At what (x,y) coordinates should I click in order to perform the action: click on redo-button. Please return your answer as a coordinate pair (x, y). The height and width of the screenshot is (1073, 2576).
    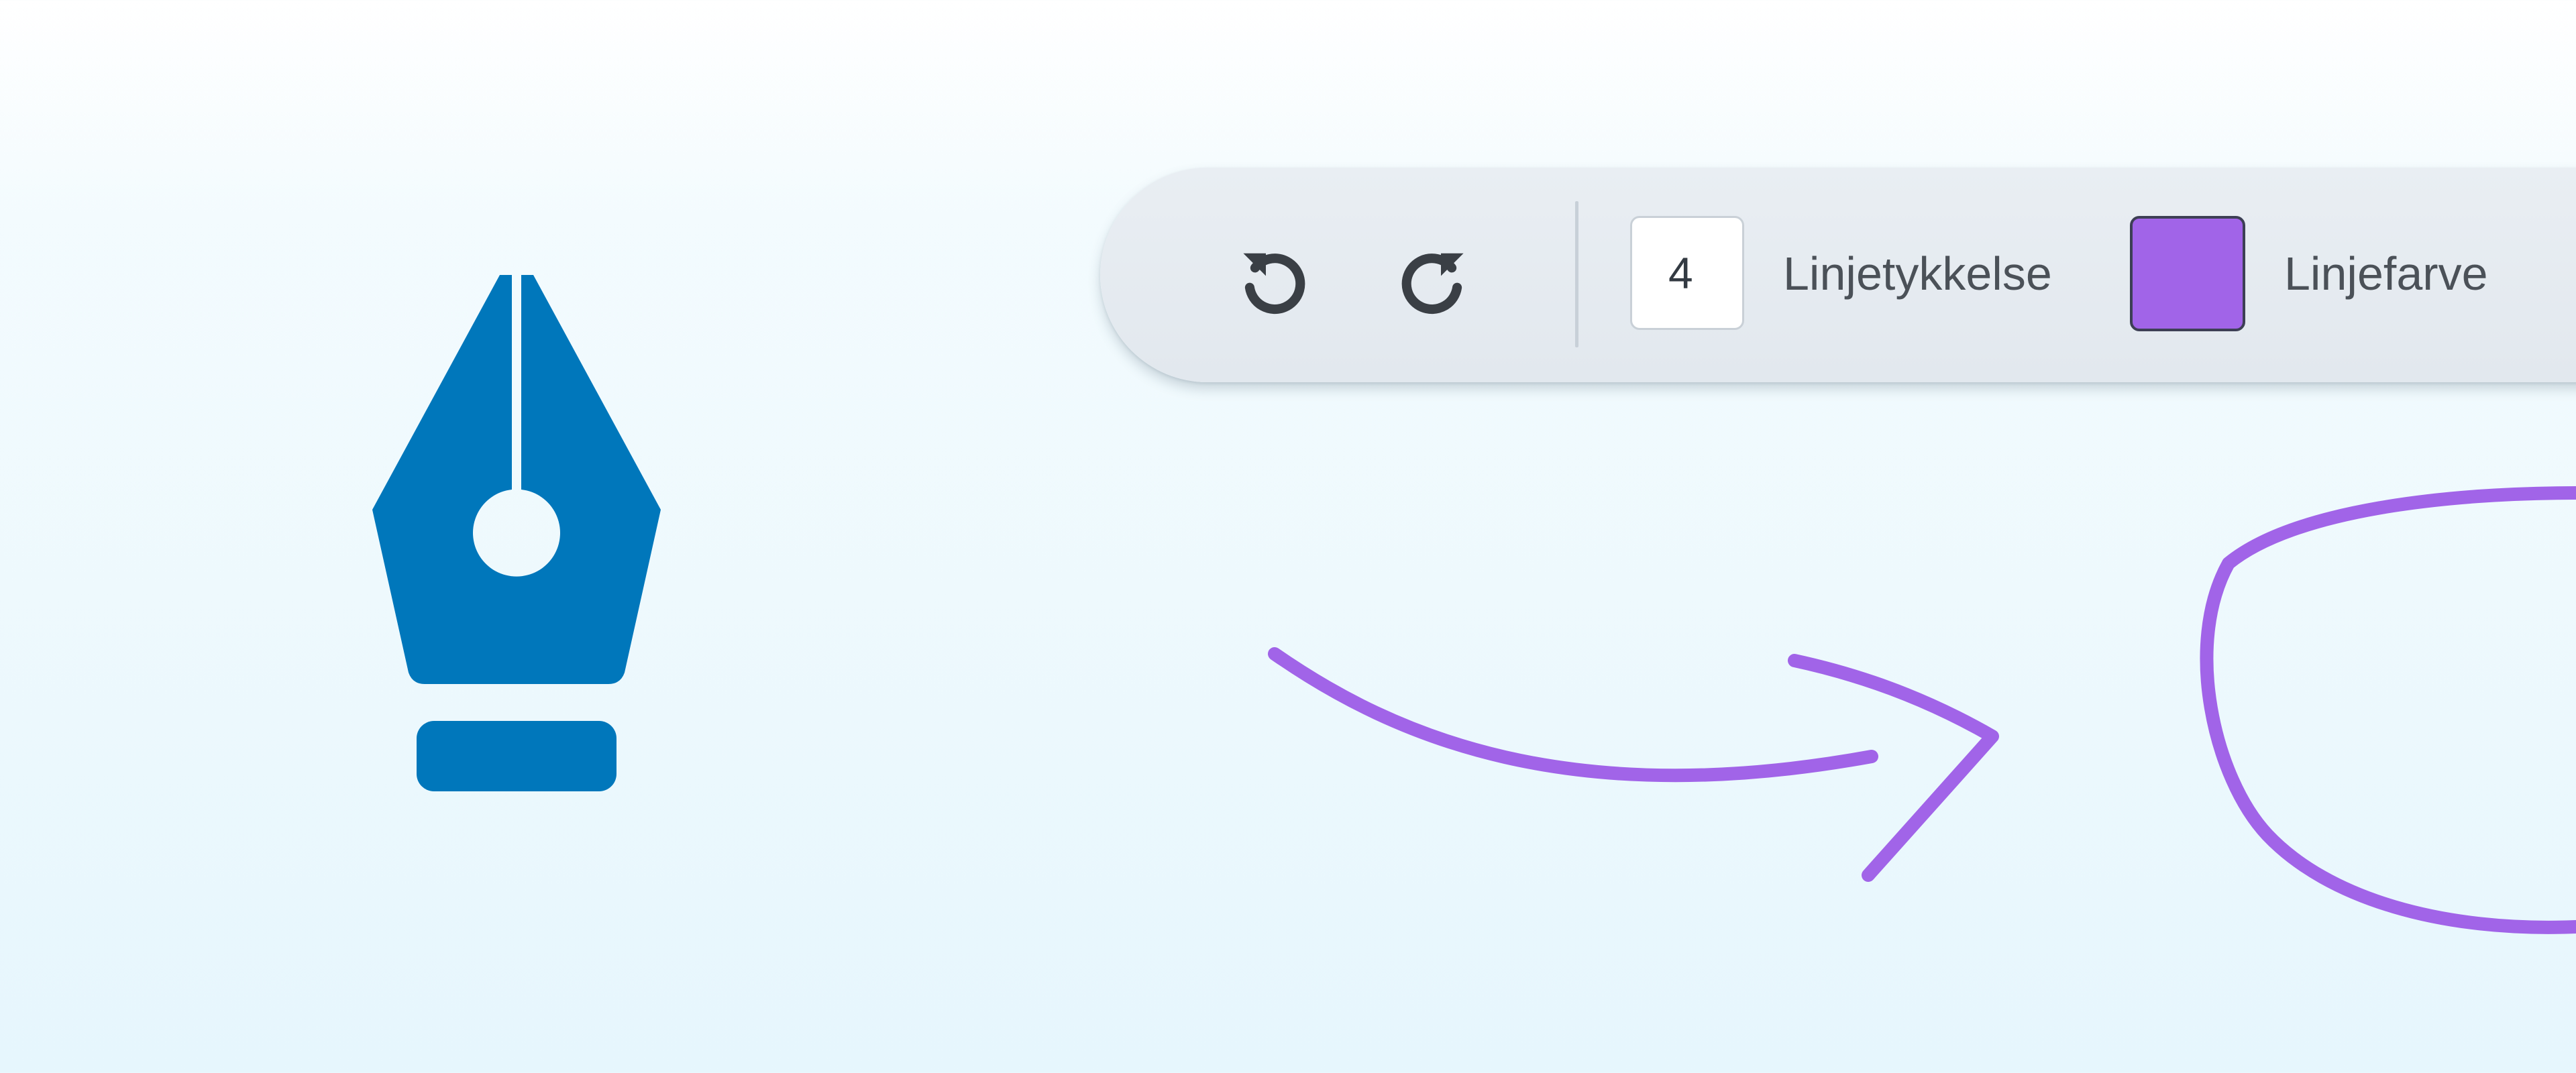
    Looking at the image, I should click on (1432, 281).